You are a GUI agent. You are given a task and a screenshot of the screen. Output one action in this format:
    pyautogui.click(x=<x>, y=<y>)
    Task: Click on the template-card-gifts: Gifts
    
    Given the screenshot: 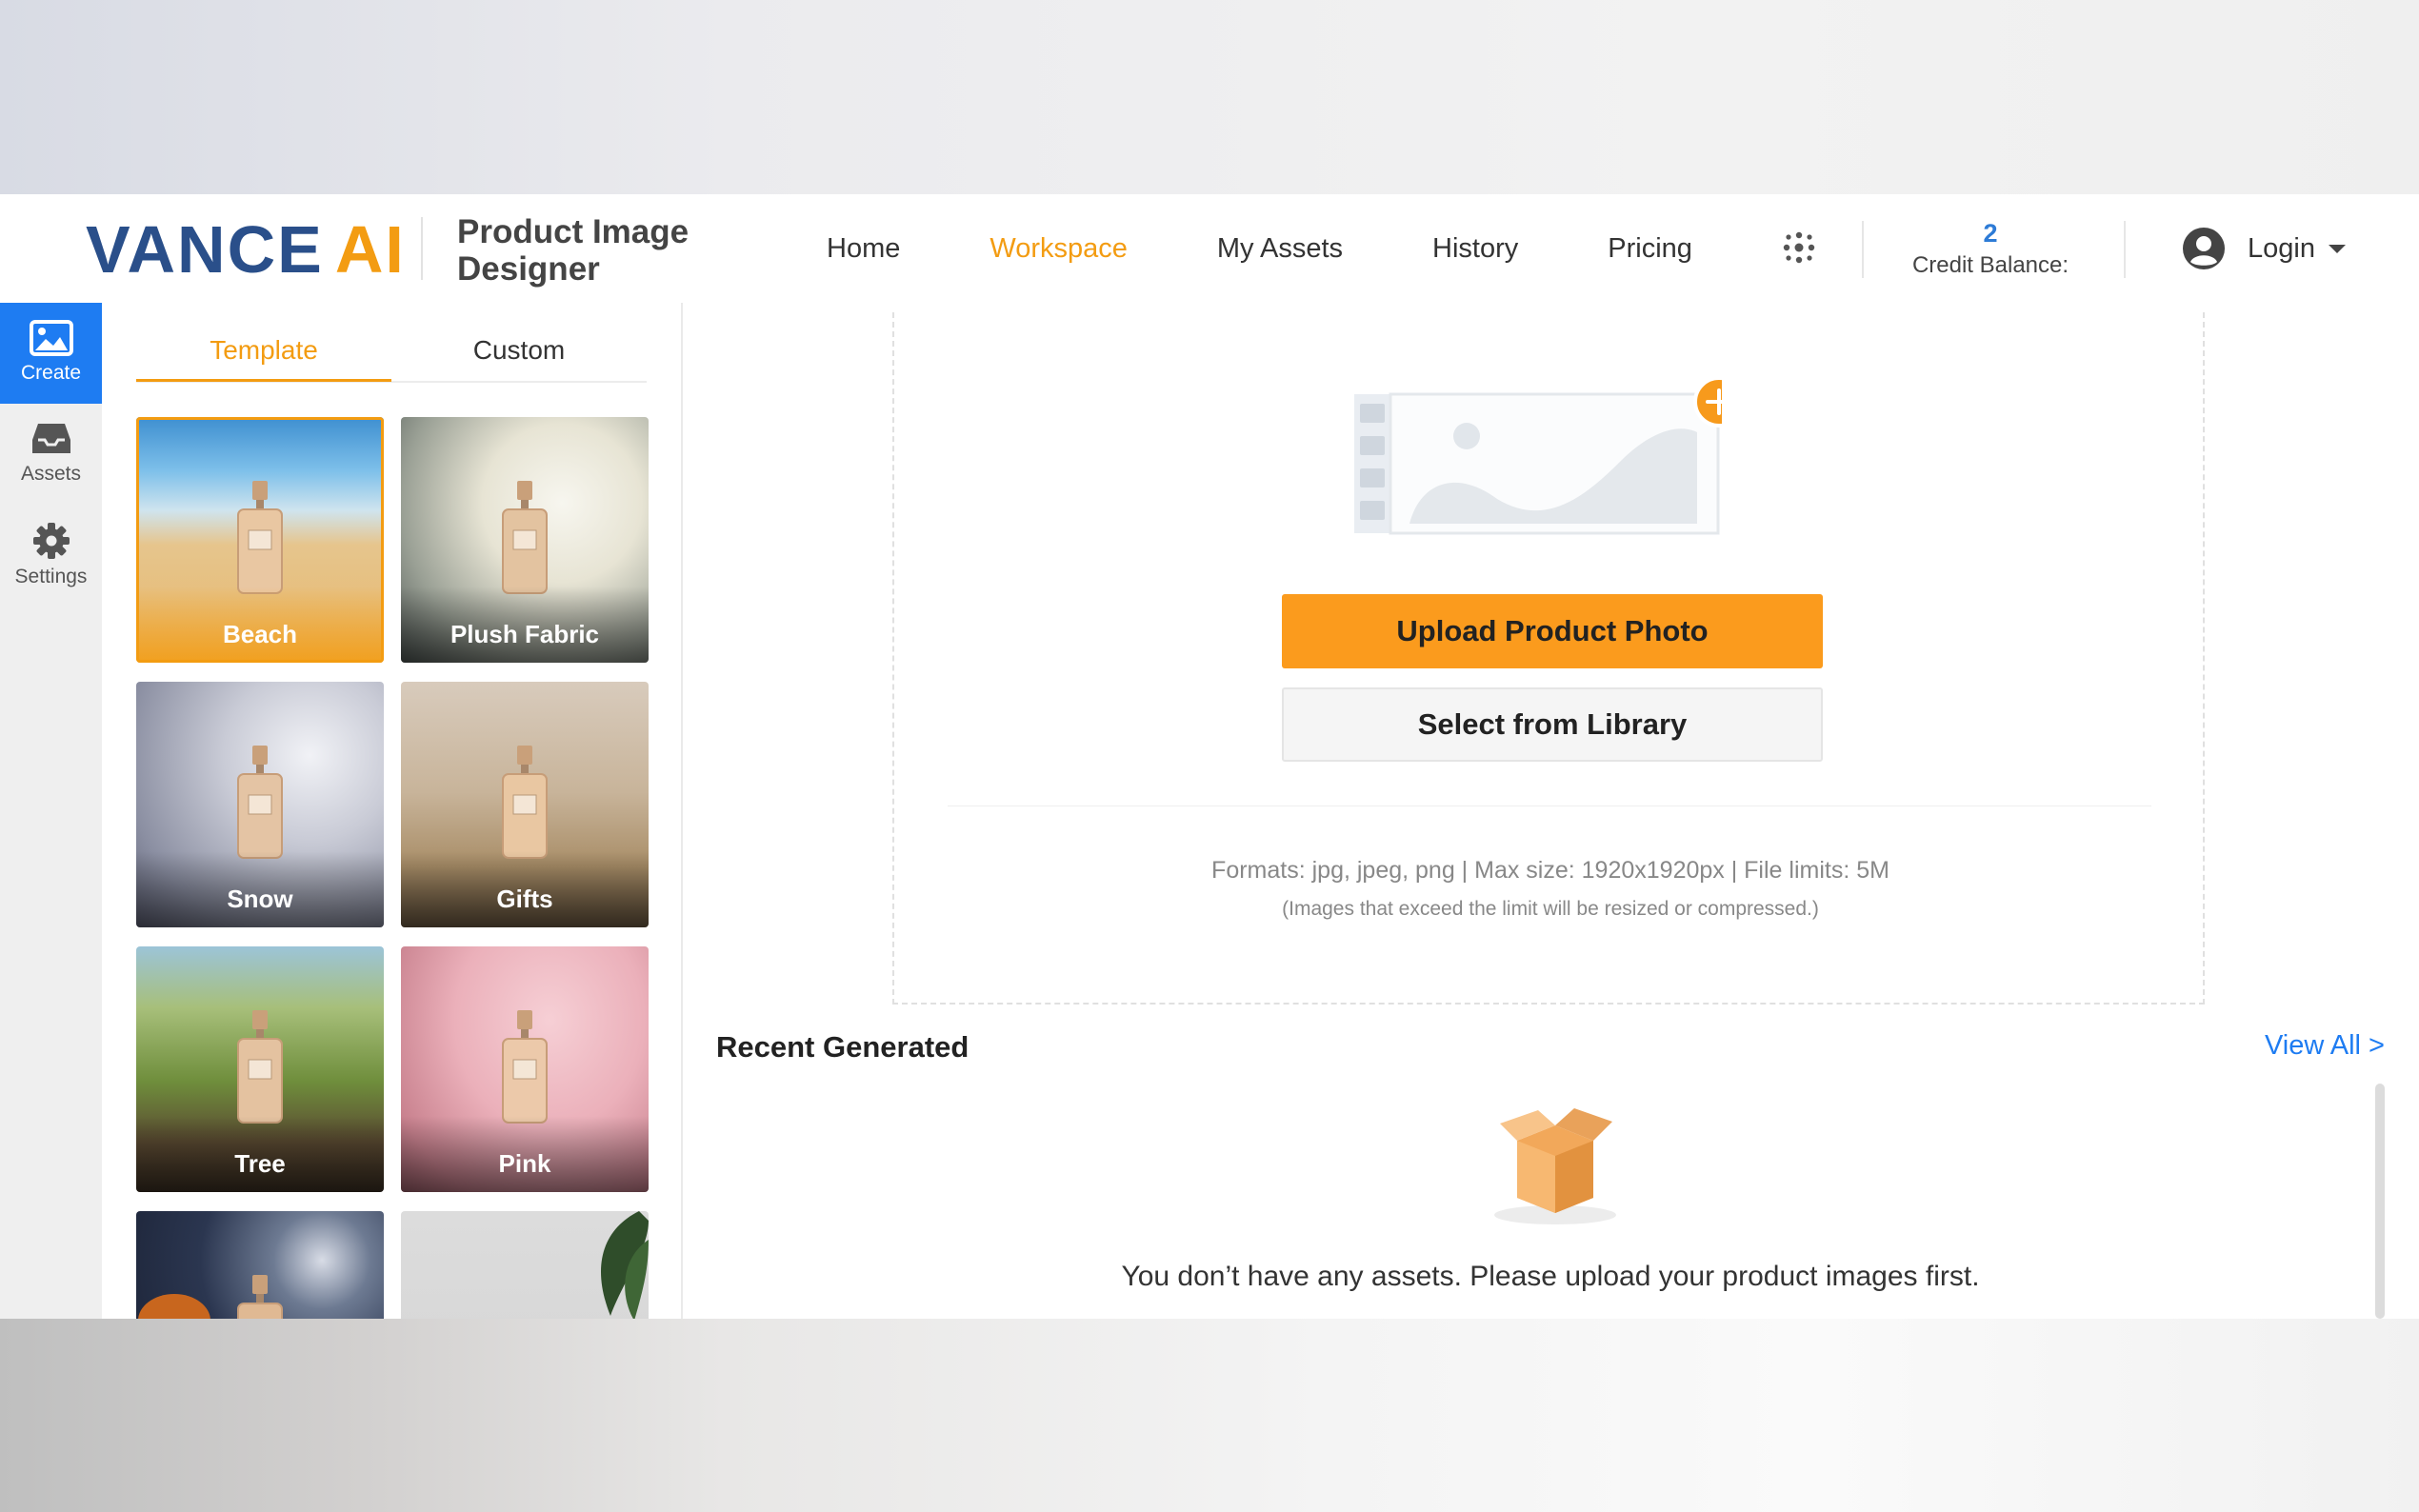 What is the action you would take?
    pyautogui.click(x=525, y=804)
    